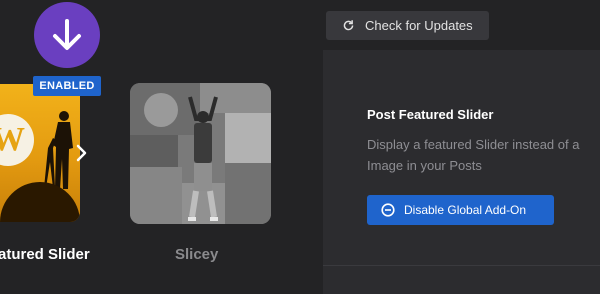 This screenshot has width=600, height=294. What do you see at coordinates (197, 254) in the screenshot?
I see `addon-label-slicey: Slicey` at bounding box center [197, 254].